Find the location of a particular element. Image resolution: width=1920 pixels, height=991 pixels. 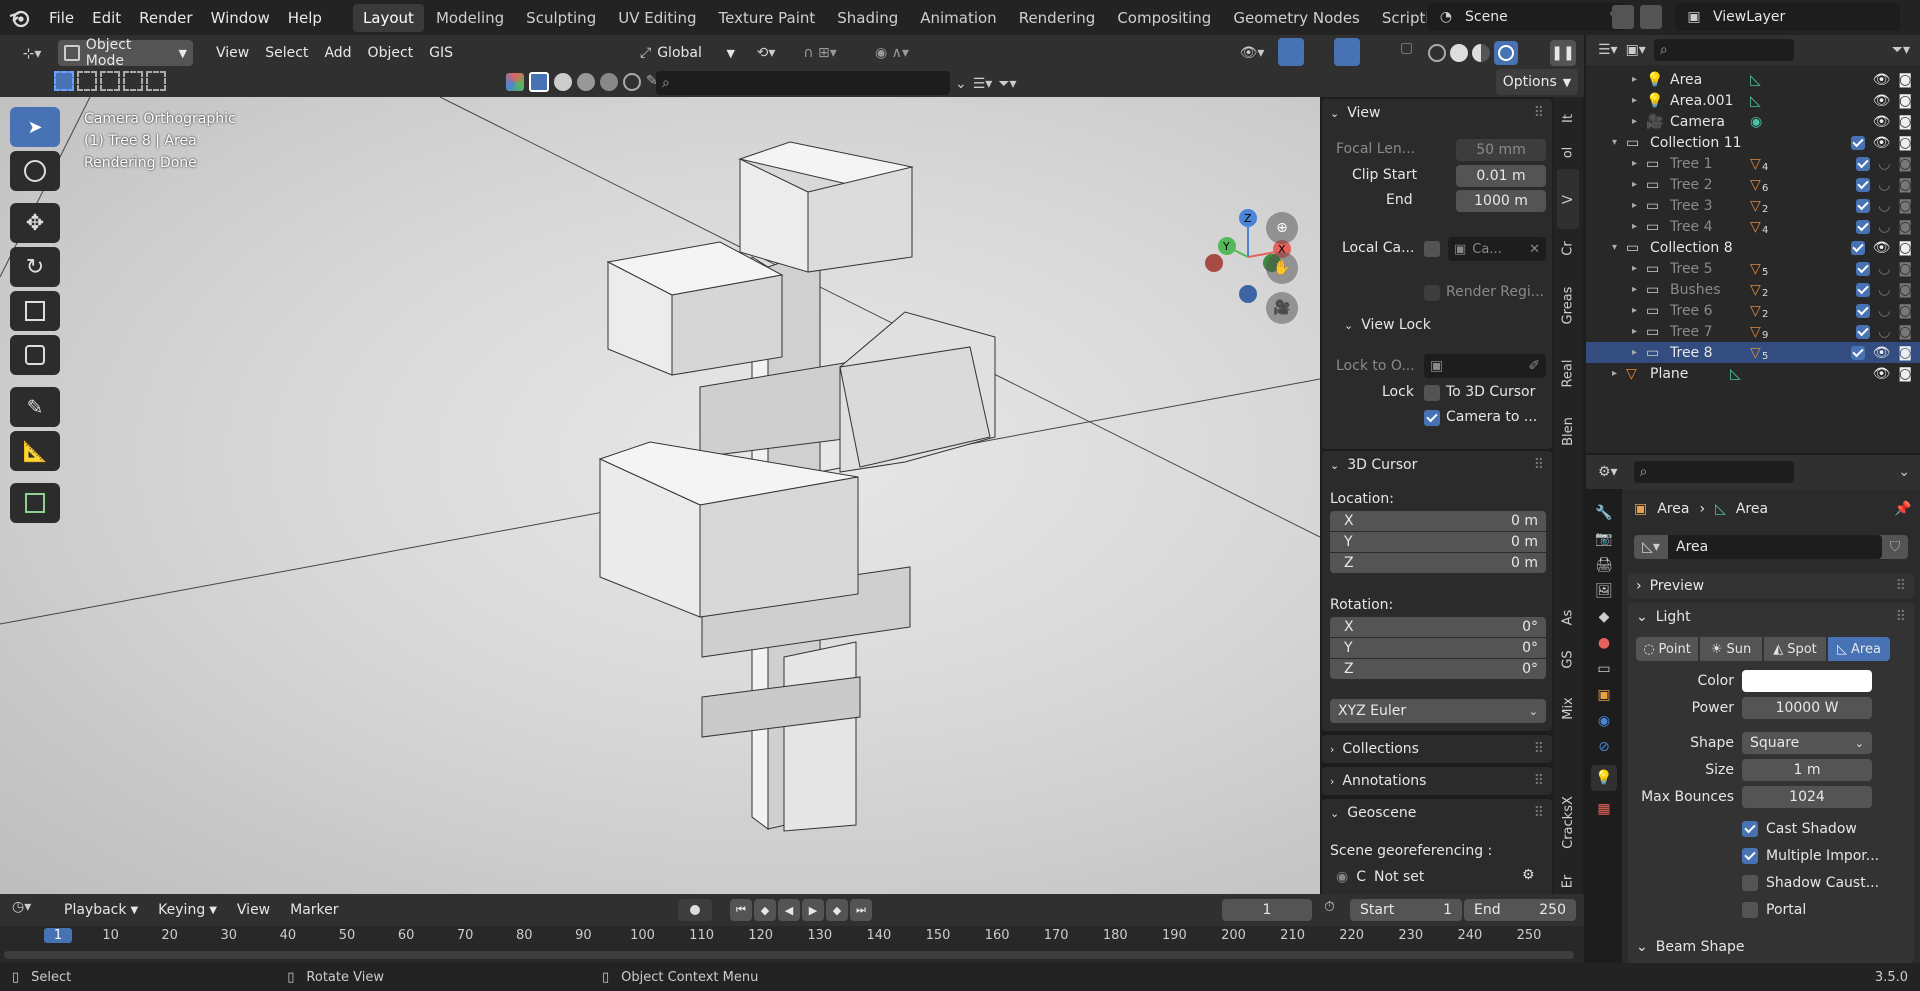

lock-to-cursor-checkbox is located at coordinates (1432, 393).